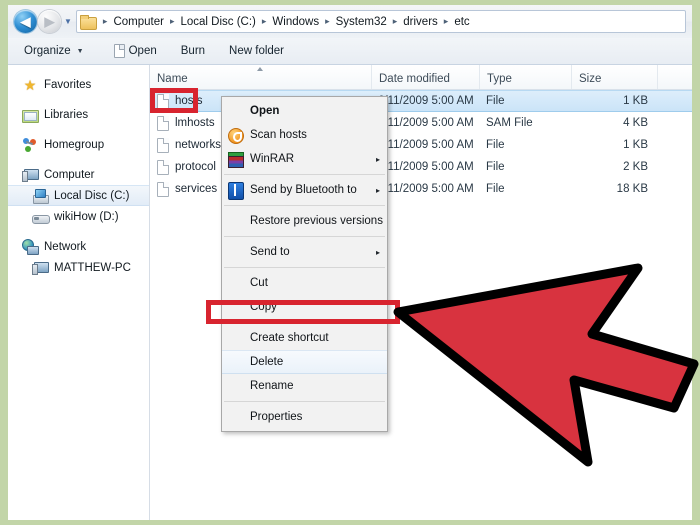 This screenshot has width=700, height=525. What do you see at coordinates (142, 51) in the screenshot?
I see `open-label: Open` at bounding box center [142, 51].